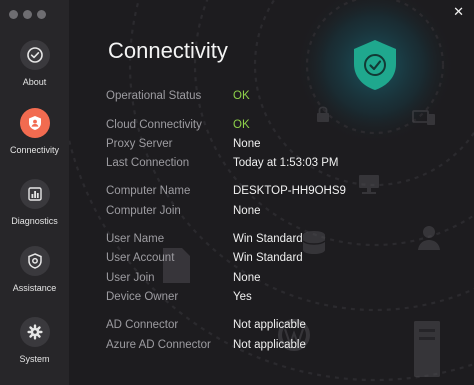 The width and height of the screenshot is (474, 385). I want to click on user-shield-icon, so click(34, 123).